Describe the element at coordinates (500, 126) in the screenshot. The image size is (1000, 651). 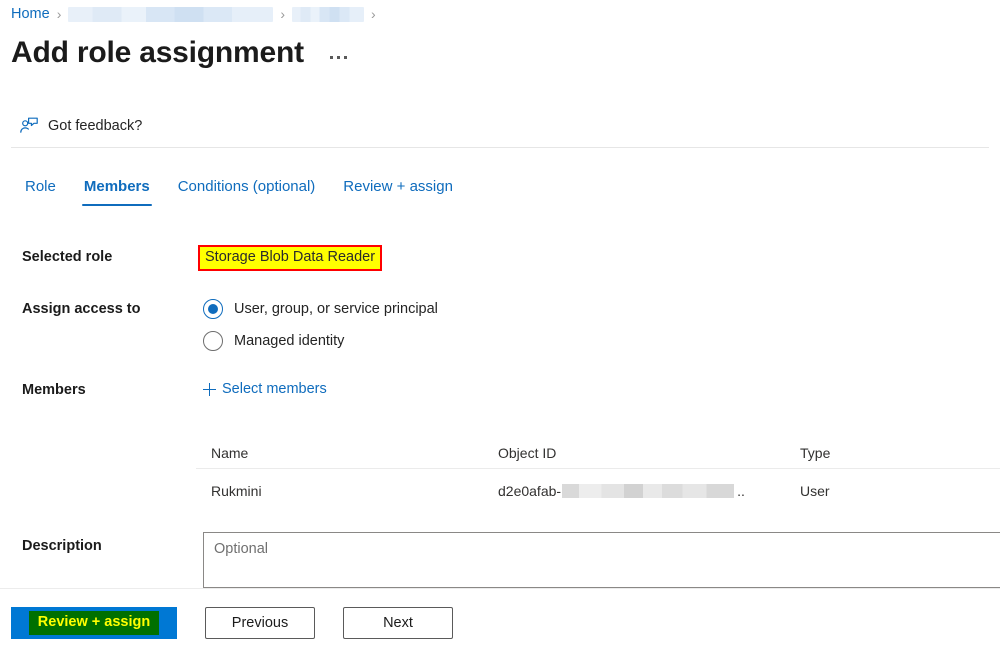
I see `feedback-bar: Got feedback?` at that location.